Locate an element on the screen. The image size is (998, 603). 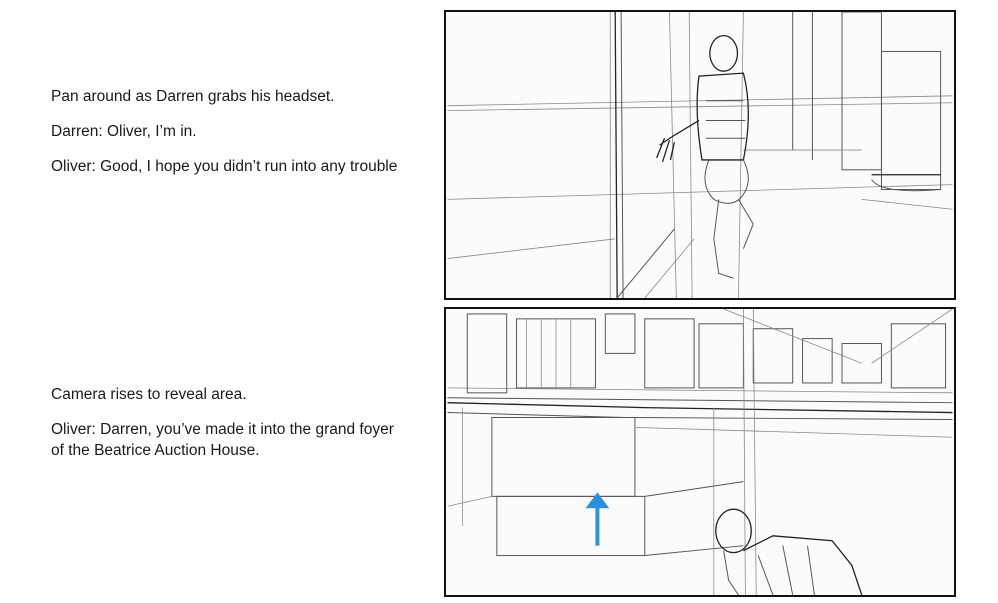
shot-1-direction: Pan around as Darren grabs his headset. is located at coordinates (193, 96).